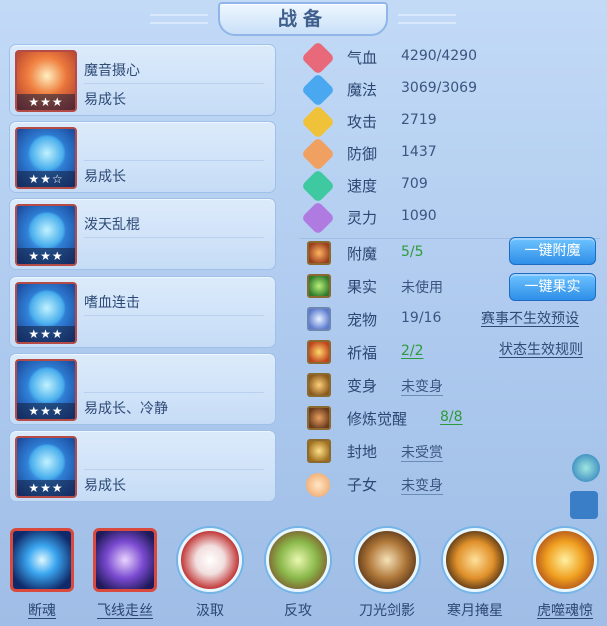 This screenshot has height=626, width=607. I want to click on bottom-skill: 刀光剑影, so click(387, 577).